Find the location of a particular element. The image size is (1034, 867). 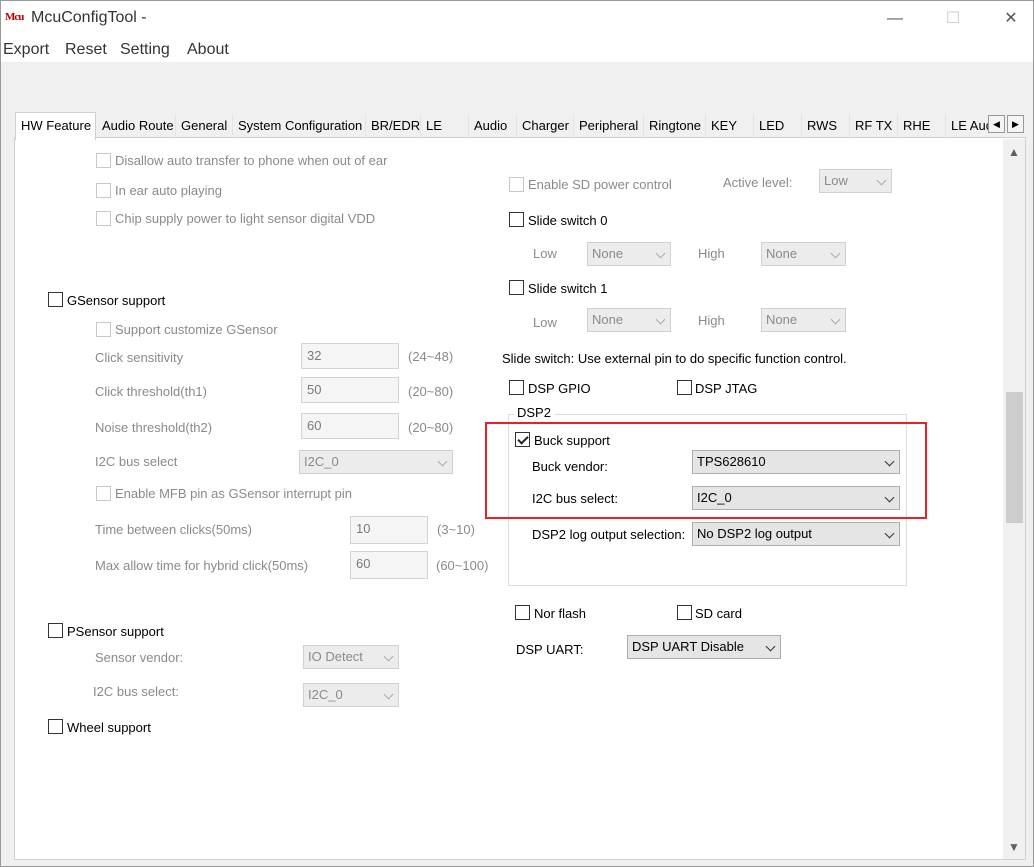

ss1-low-dropdown: None is located at coordinates (629, 320).